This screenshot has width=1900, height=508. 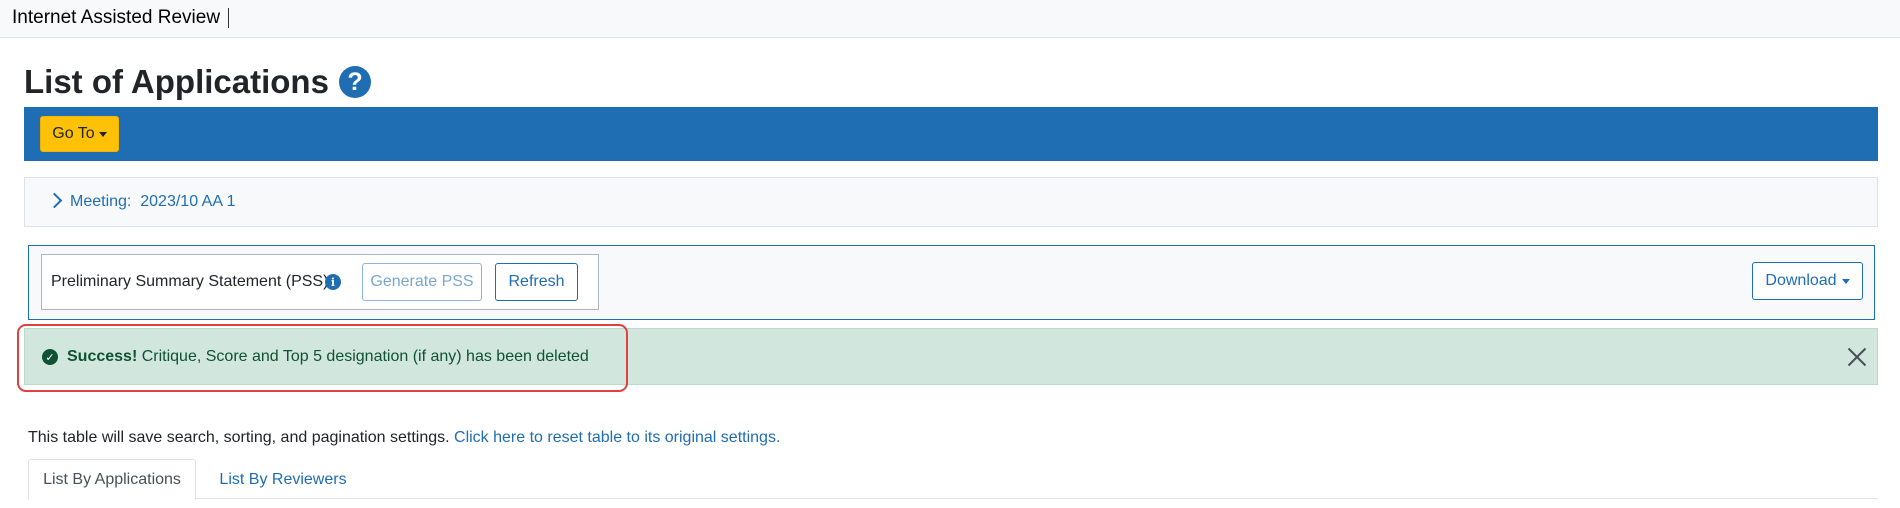 I want to click on generate-pss-button: Generate PSS, so click(x=422, y=282).